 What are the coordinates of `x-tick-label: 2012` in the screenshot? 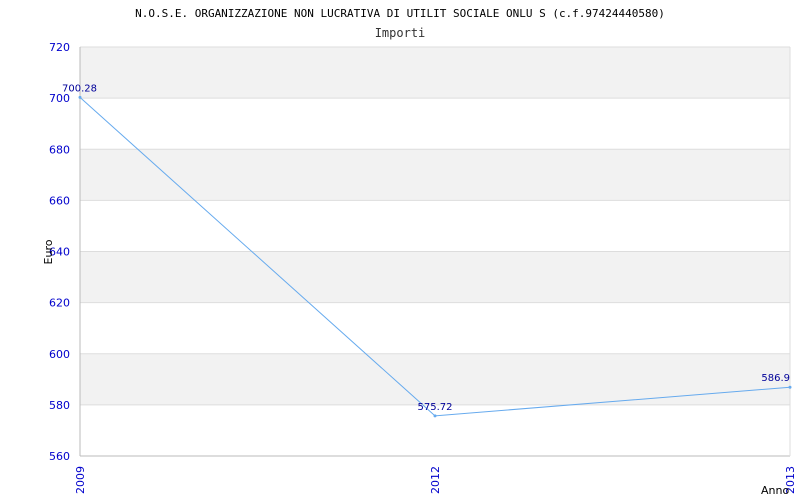 It's located at (435, 480).